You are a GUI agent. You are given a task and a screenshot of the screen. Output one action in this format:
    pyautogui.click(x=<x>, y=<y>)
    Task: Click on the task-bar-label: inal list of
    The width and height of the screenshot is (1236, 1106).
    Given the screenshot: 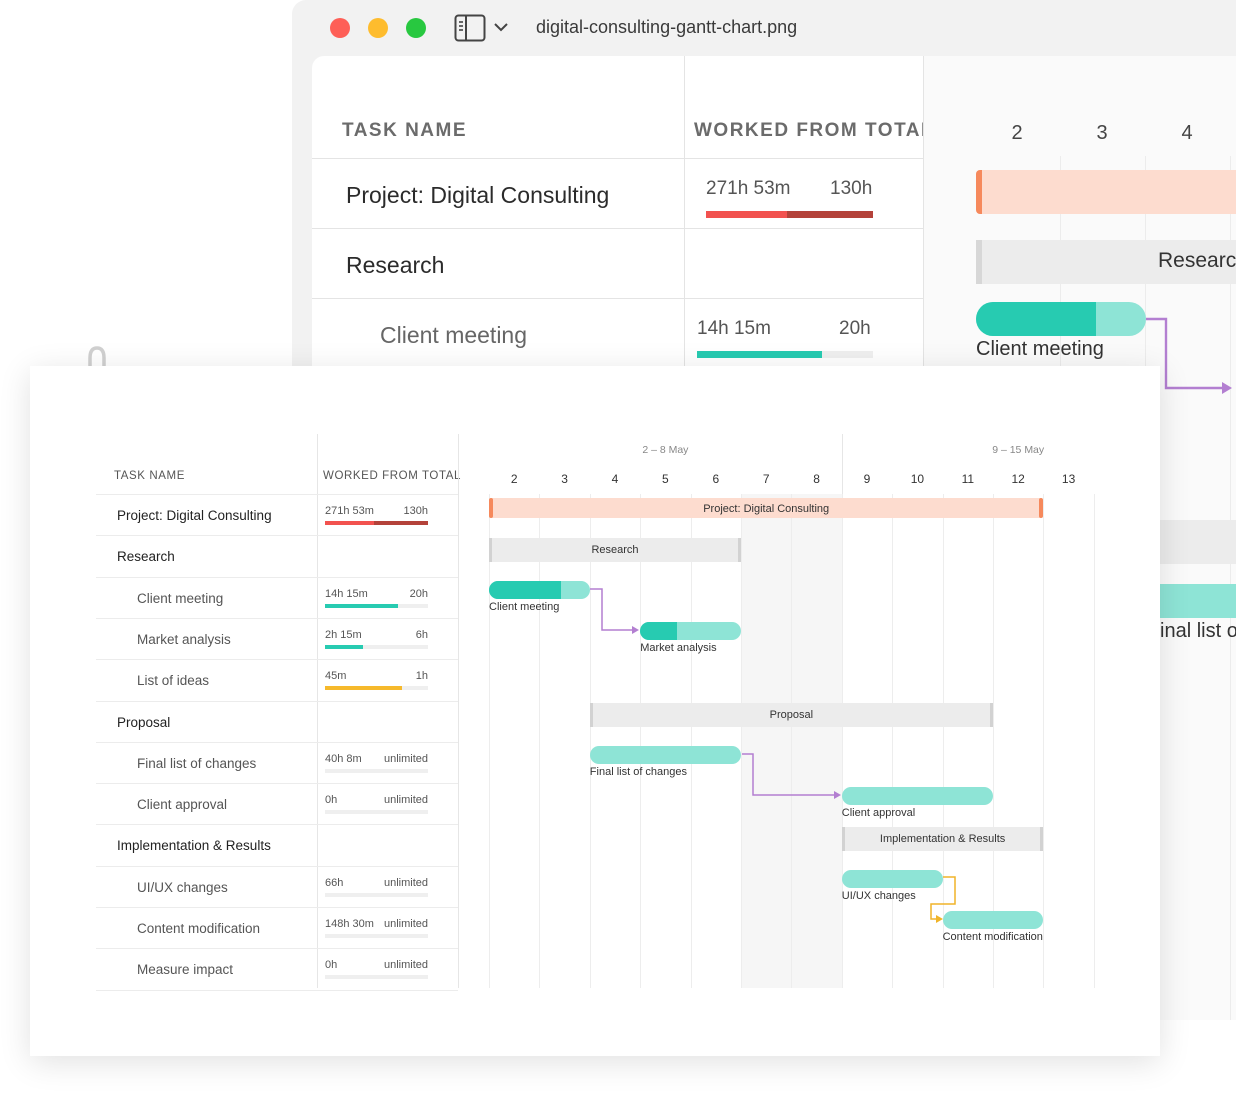 What is the action you would take?
    pyautogui.click(x=1198, y=631)
    